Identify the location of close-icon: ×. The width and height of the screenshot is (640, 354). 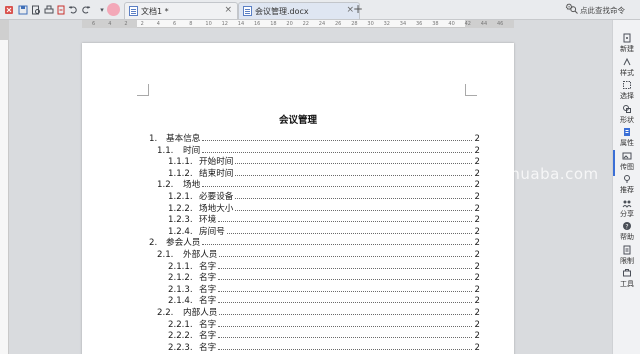
(228, 10).